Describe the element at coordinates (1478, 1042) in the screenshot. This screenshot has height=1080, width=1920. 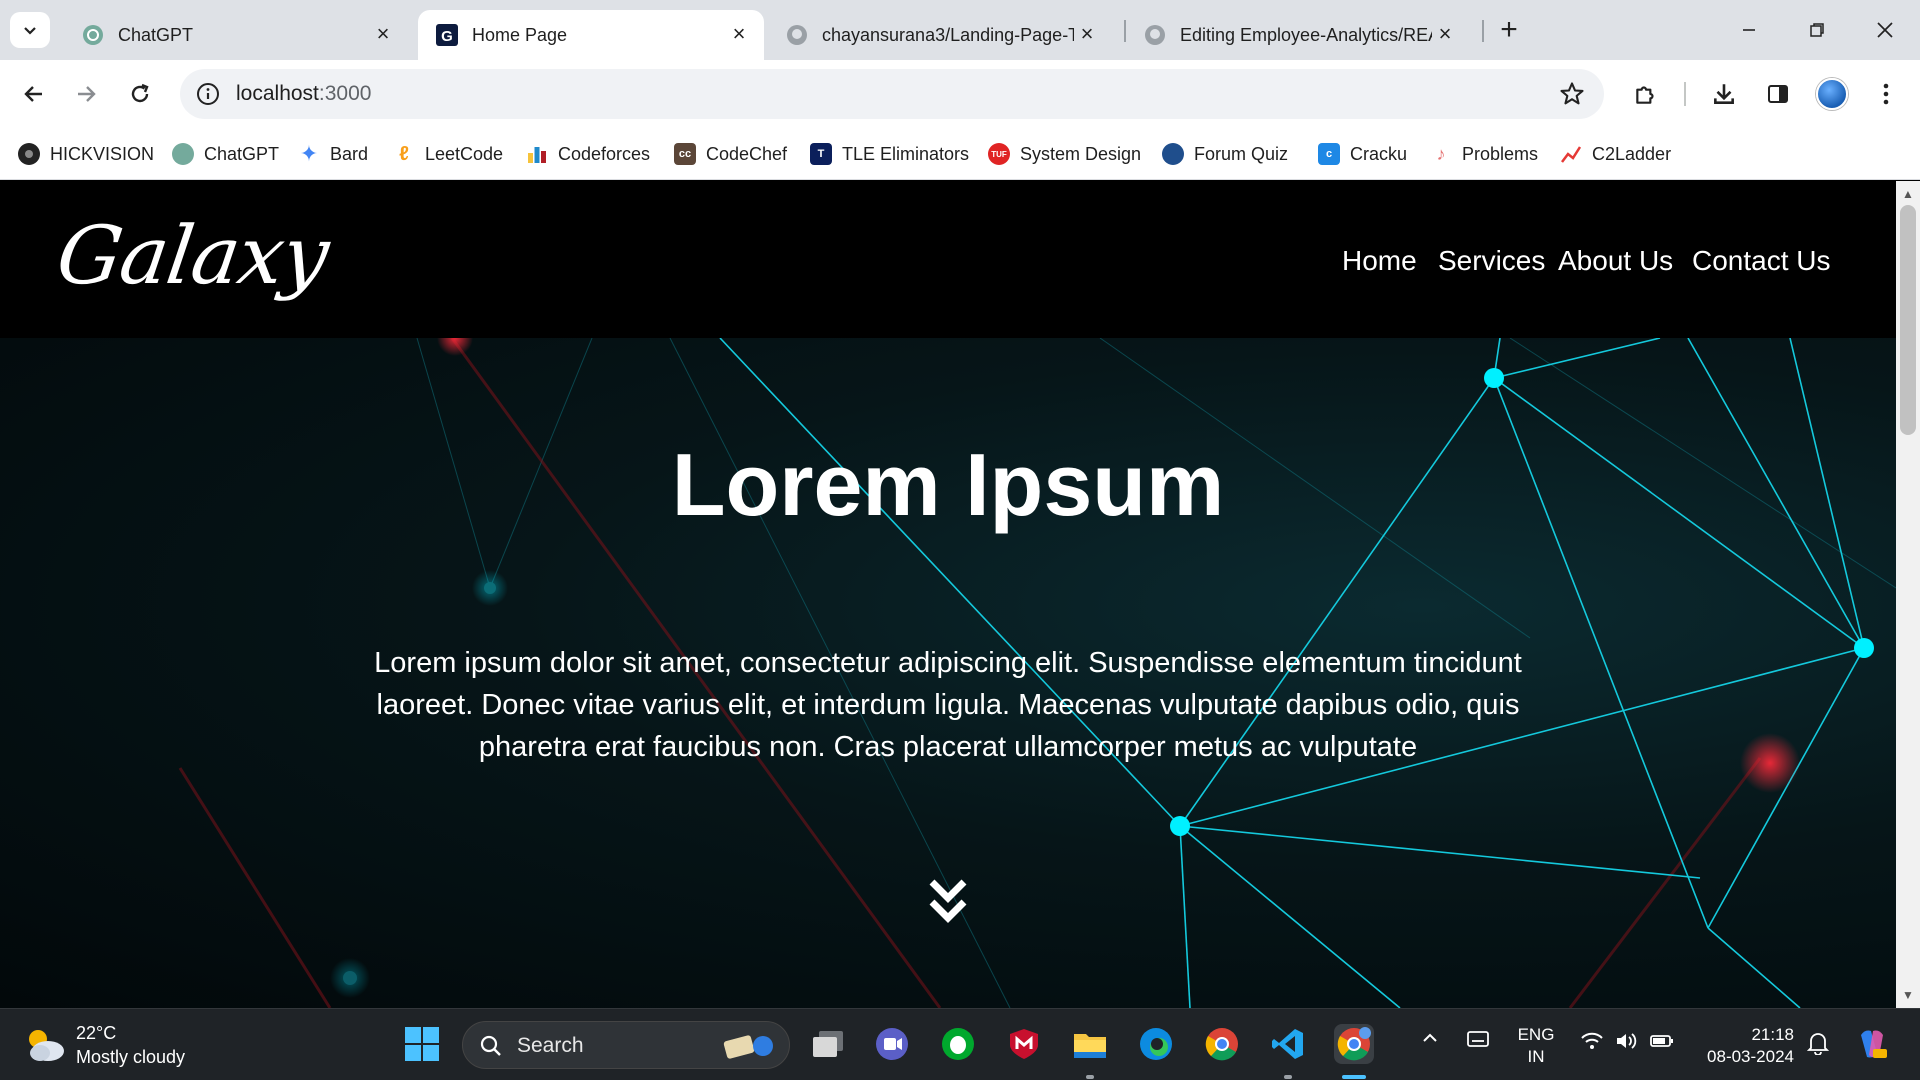
I see `keyboard-tray-button` at that location.